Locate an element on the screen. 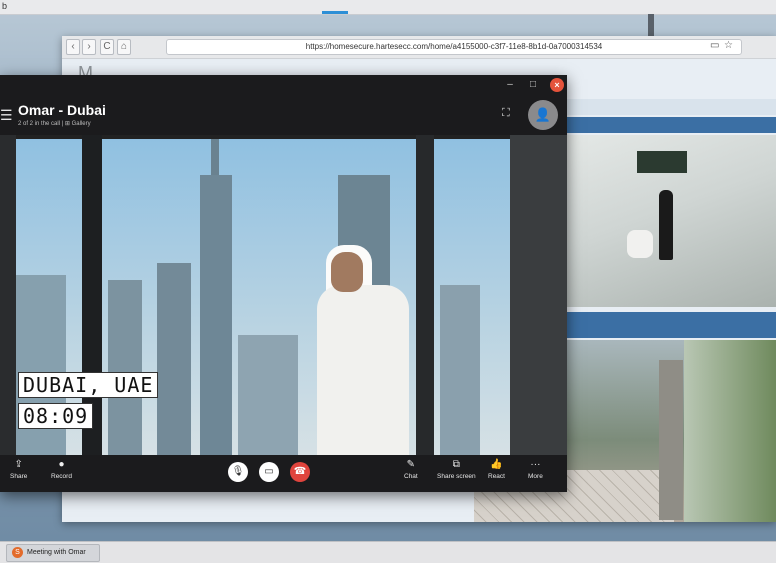 Image resolution: width=776 pixels, height=563 pixels. active-indicator is located at coordinates (335, 12).